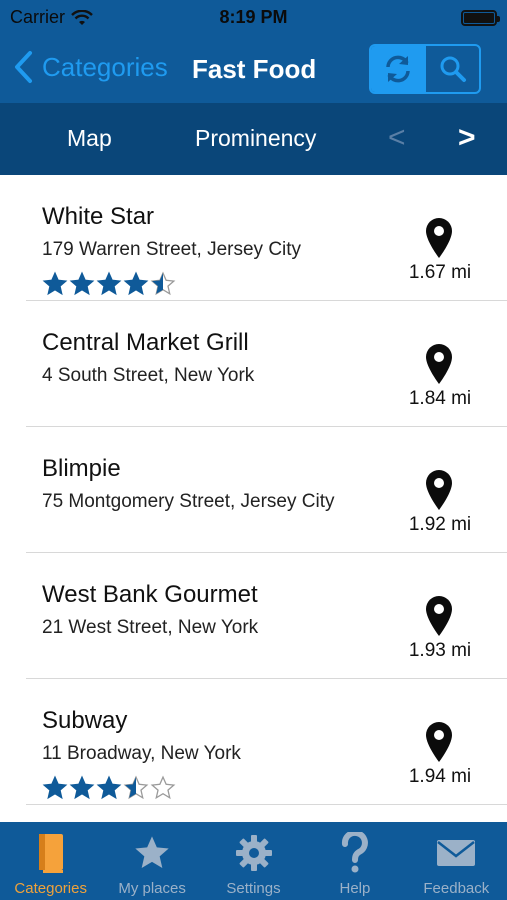  Describe the element at coordinates (456, 888) in the screenshot. I see `tab-label: Feedback` at that location.